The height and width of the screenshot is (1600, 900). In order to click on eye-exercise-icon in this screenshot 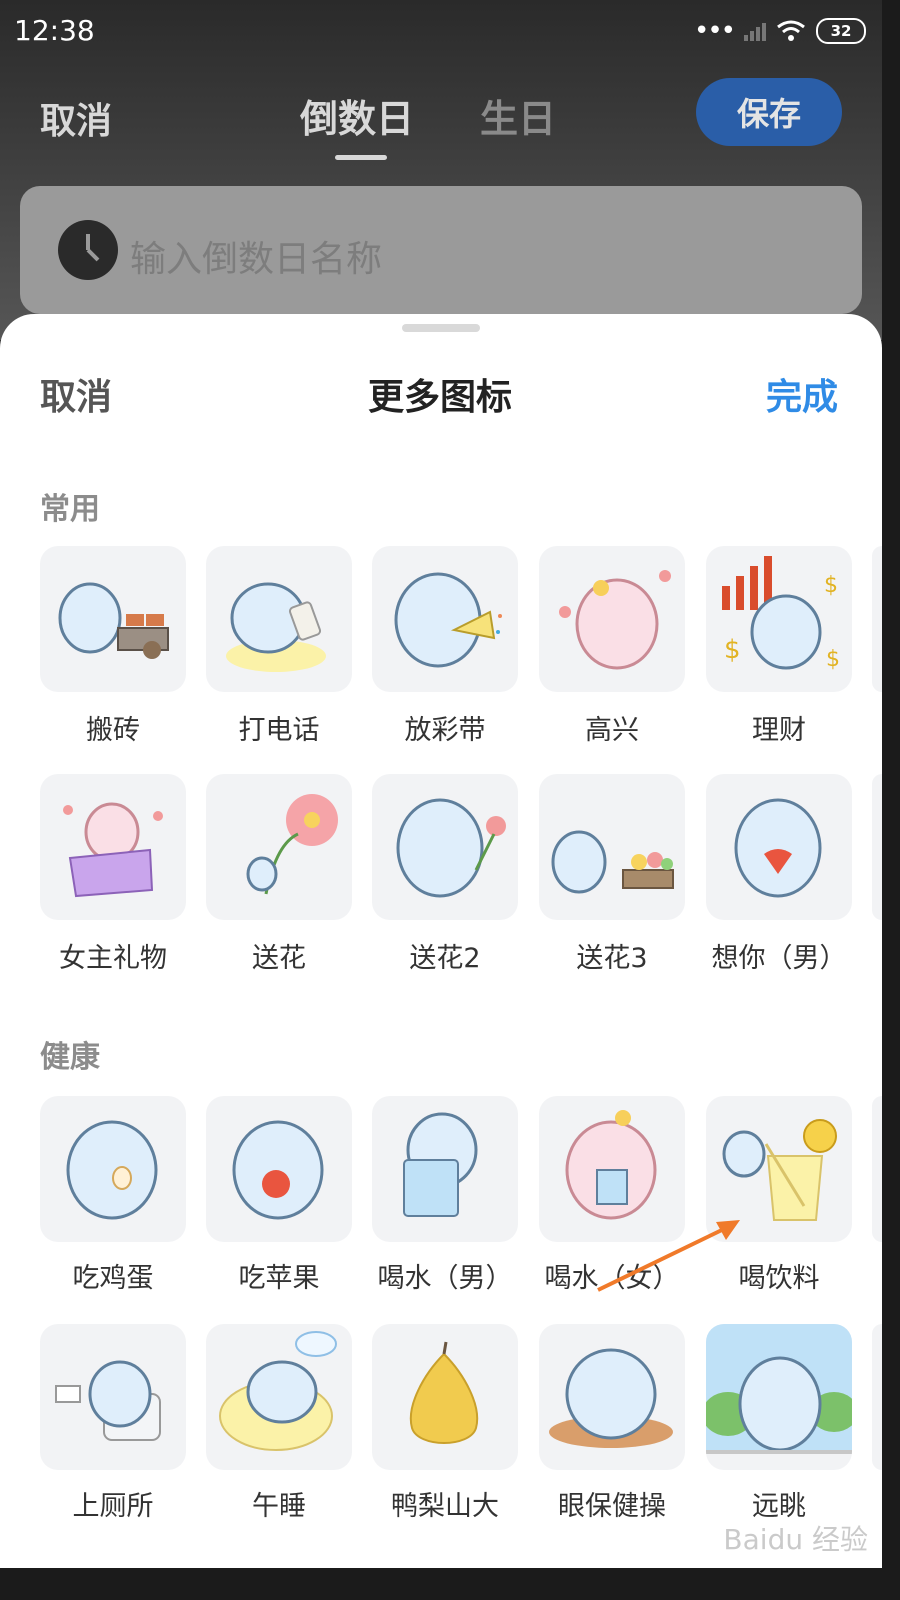, I will do `click(611, 1398)`.